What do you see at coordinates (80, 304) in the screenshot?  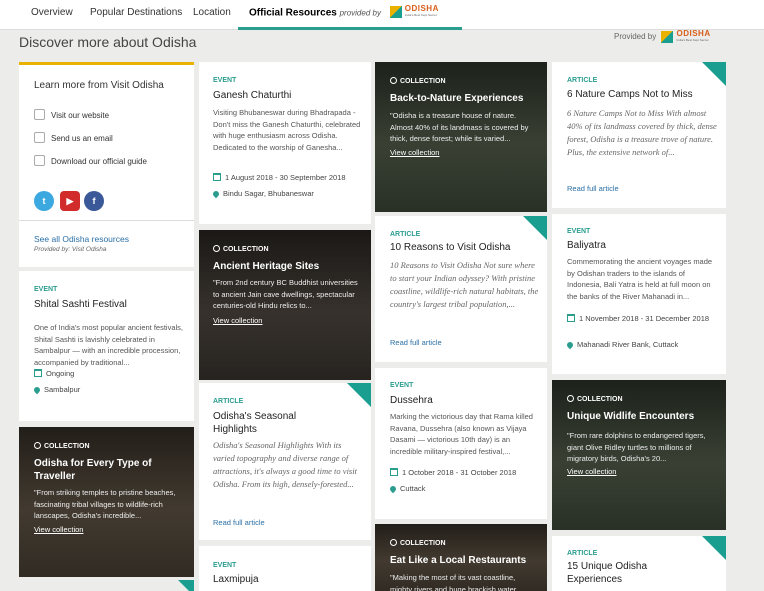 I see `card-title: Shital Sashti Festival` at bounding box center [80, 304].